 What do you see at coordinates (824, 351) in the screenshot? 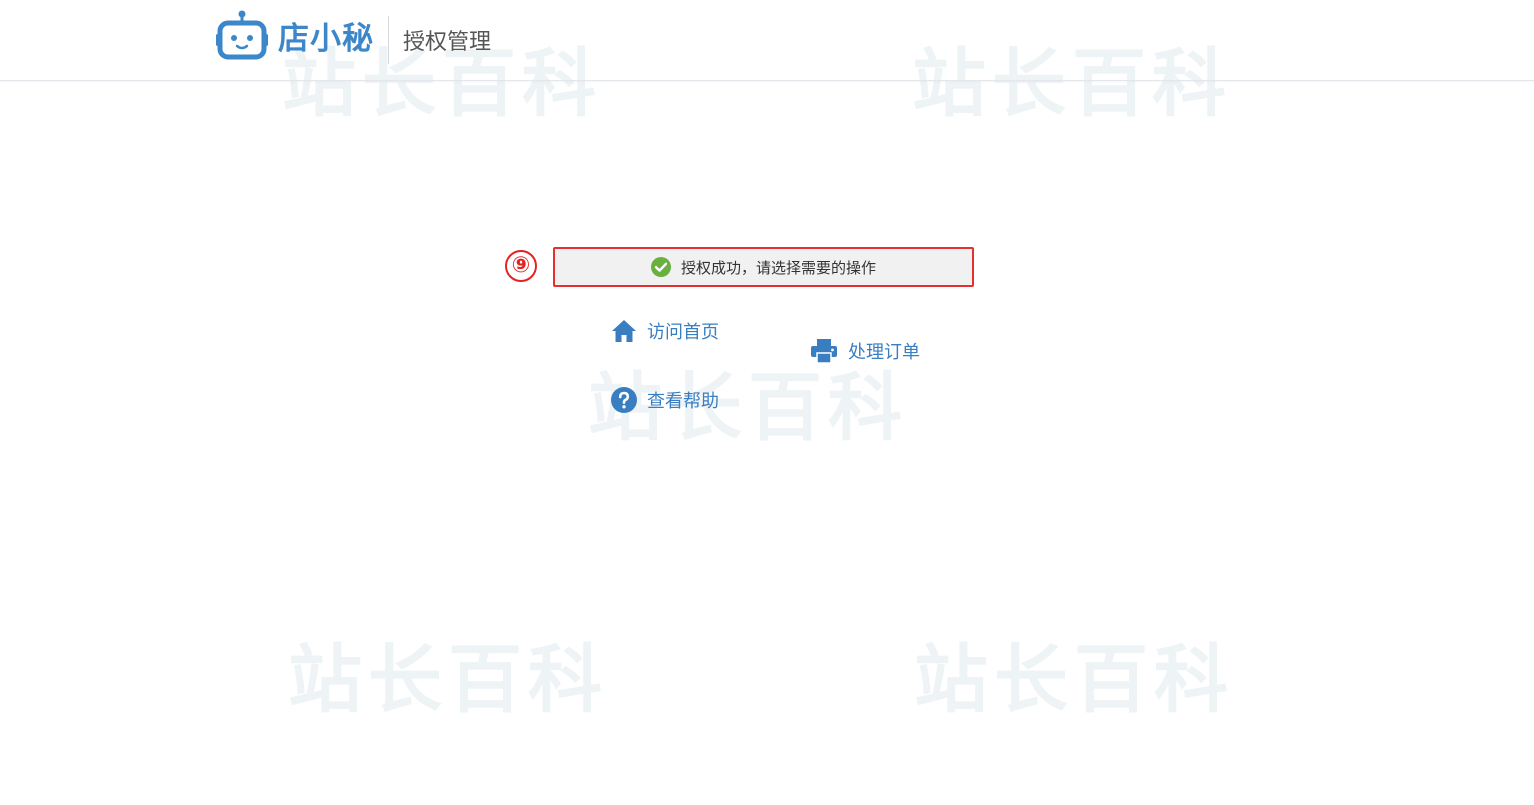
I see `printer-icon` at bounding box center [824, 351].